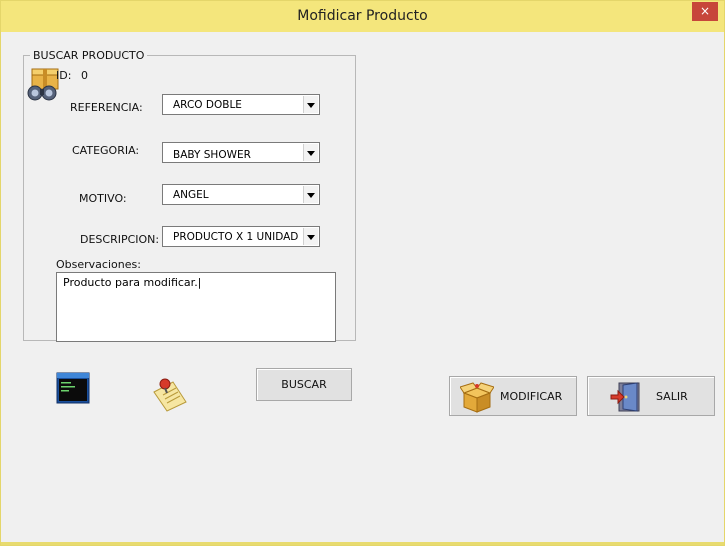 This screenshot has height=546, width=725. Describe the element at coordinates (170, 394) in the screenshot. I see `note-pin-icon` at that location.